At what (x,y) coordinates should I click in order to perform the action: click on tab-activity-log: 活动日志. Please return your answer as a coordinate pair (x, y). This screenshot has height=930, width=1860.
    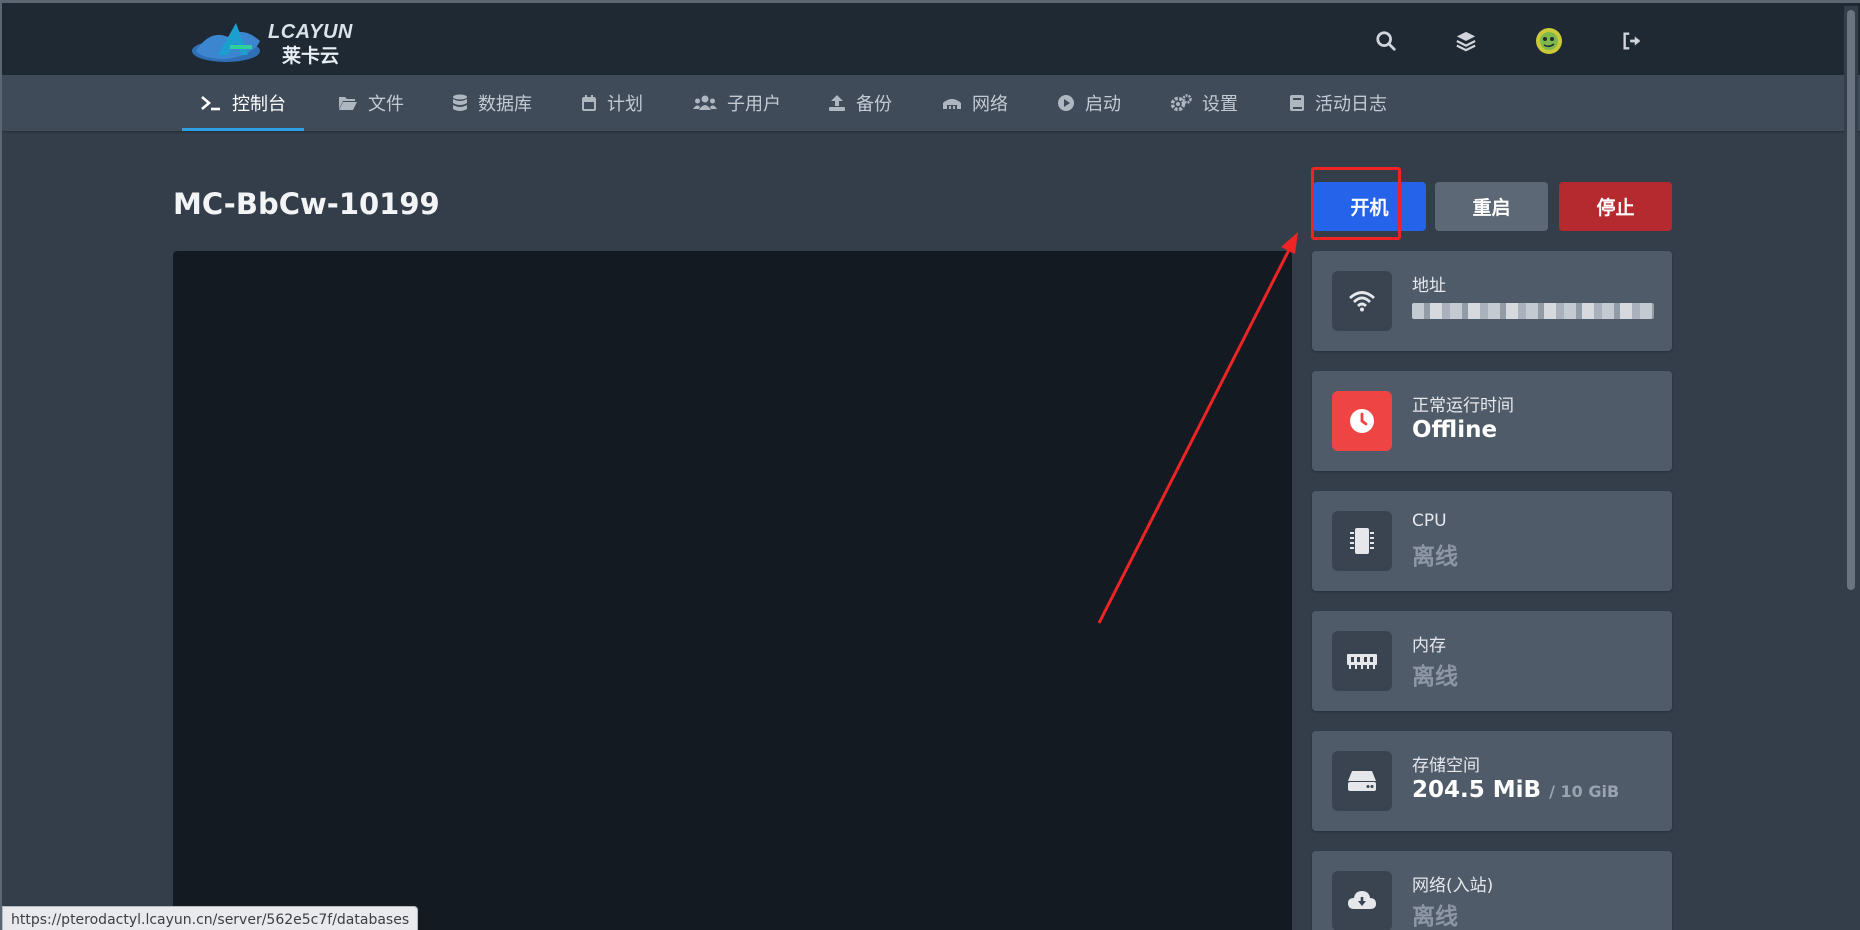
    Looking at the image, I should click on (1338, 103).